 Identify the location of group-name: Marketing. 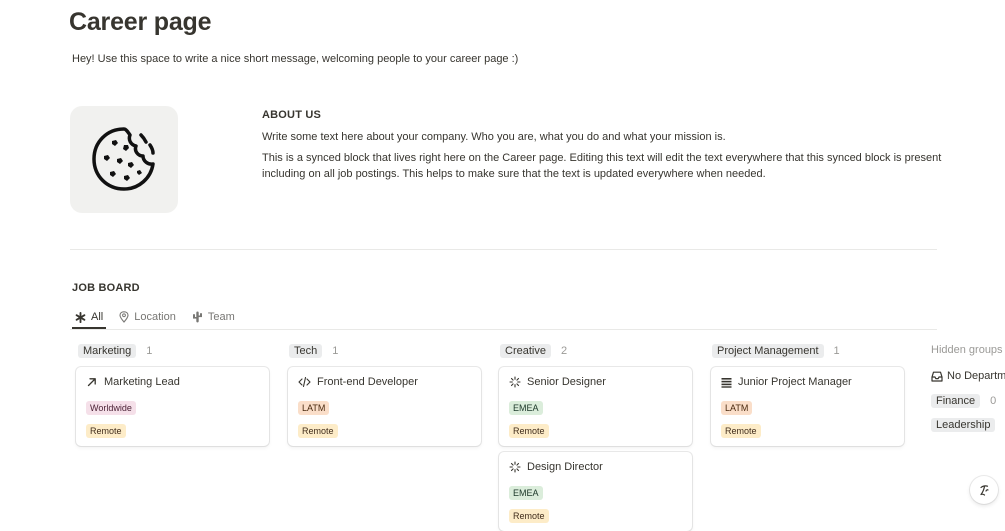
(107, 350).